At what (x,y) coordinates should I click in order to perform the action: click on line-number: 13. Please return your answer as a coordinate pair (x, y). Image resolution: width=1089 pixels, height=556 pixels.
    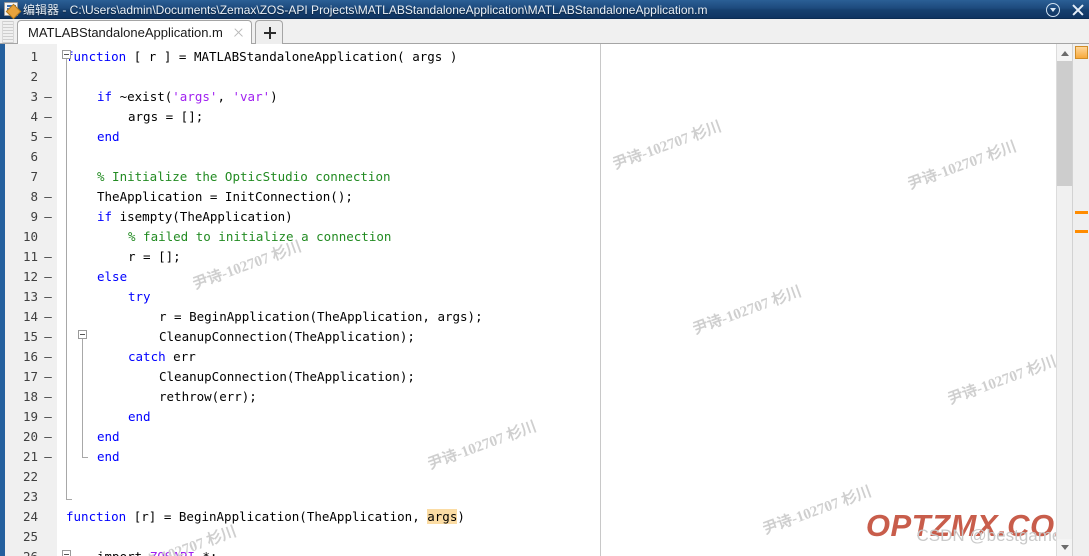
    Looking at the image, I should click on (30, 296).